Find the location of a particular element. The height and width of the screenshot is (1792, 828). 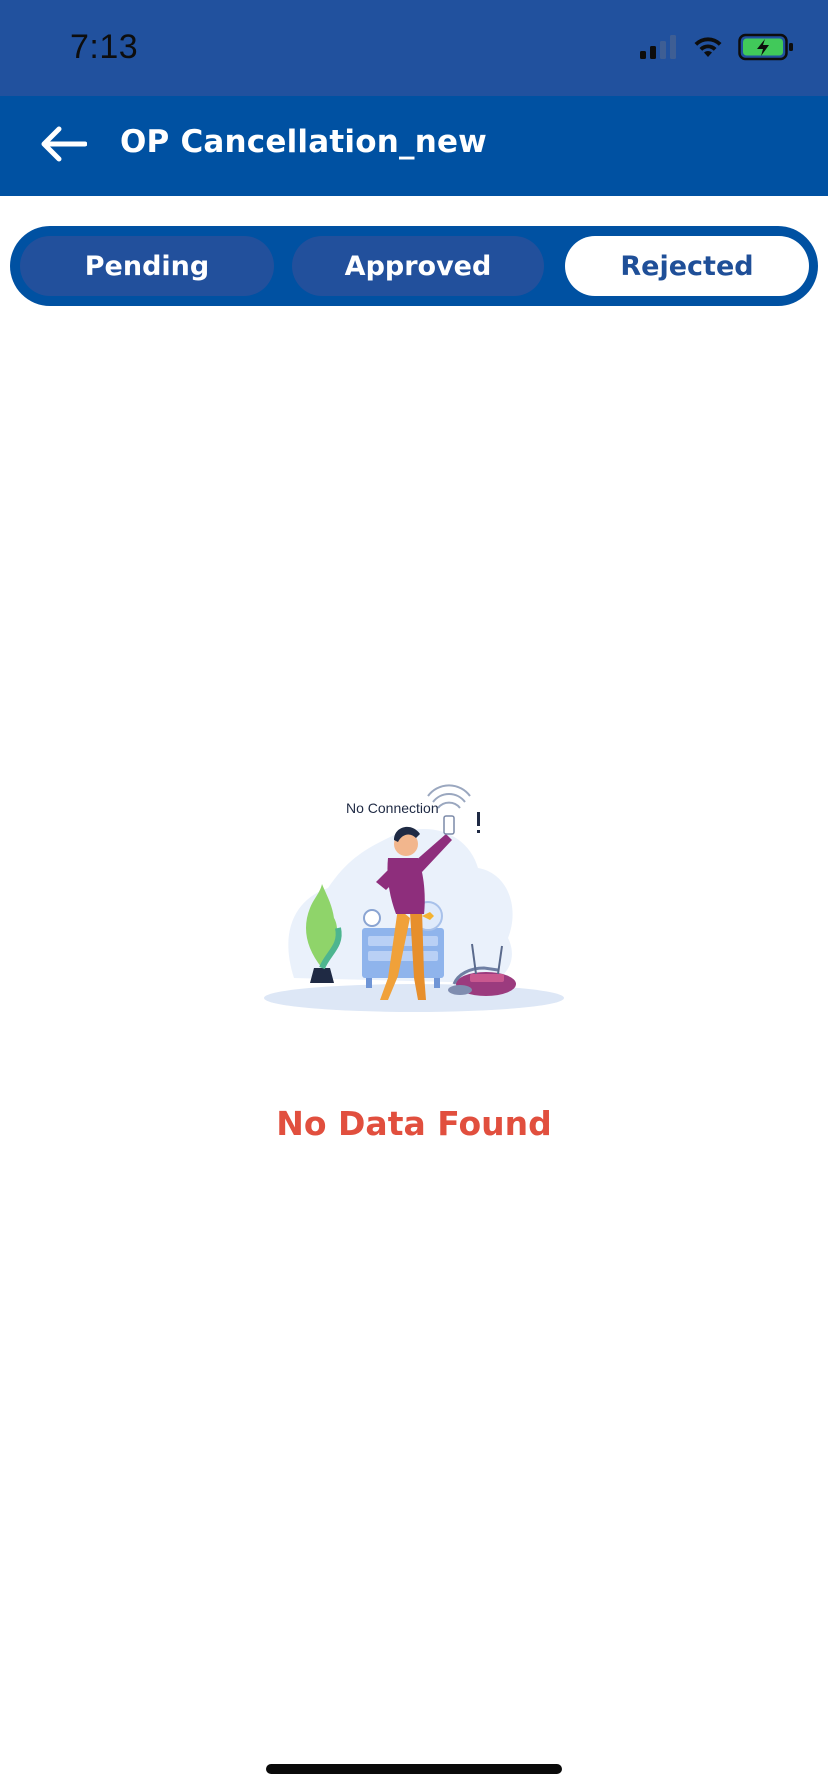

app-bar: OP Cancellation_new is located at coordinates (414, 146).